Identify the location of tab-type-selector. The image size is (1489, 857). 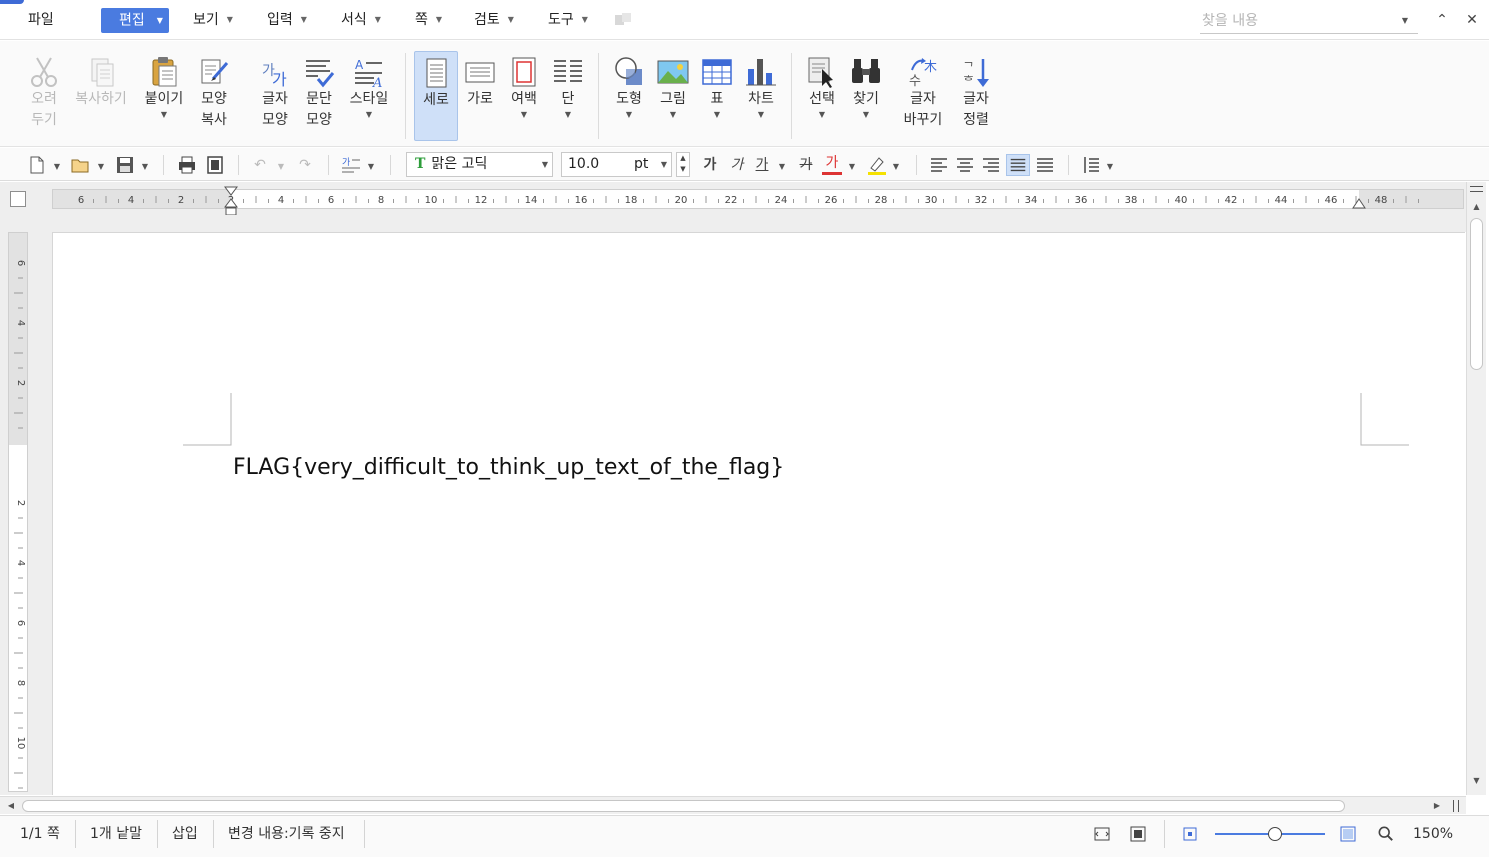
(18, 199).